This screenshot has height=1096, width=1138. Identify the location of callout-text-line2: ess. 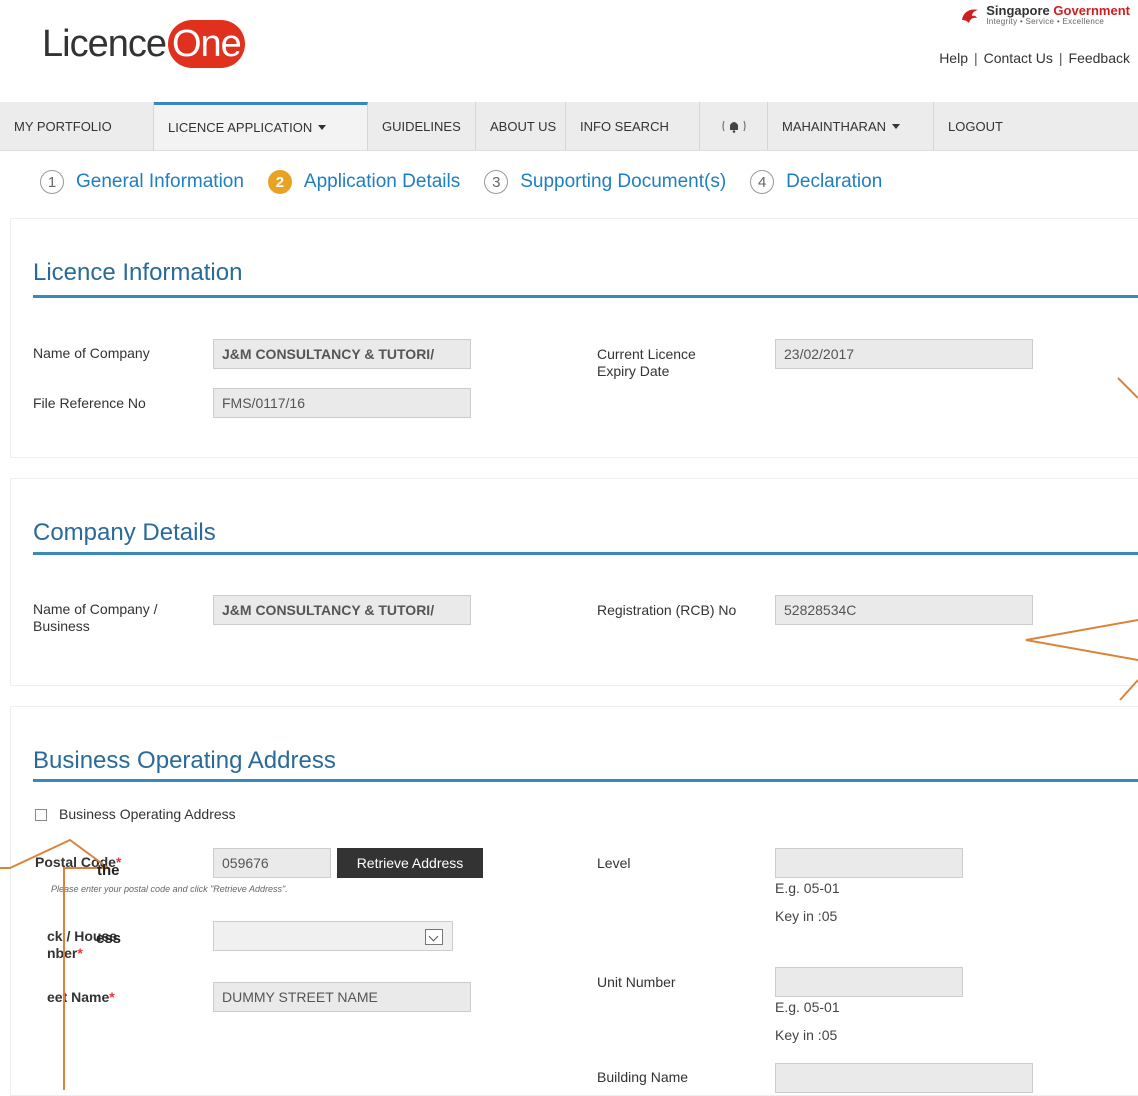
(109, 938).